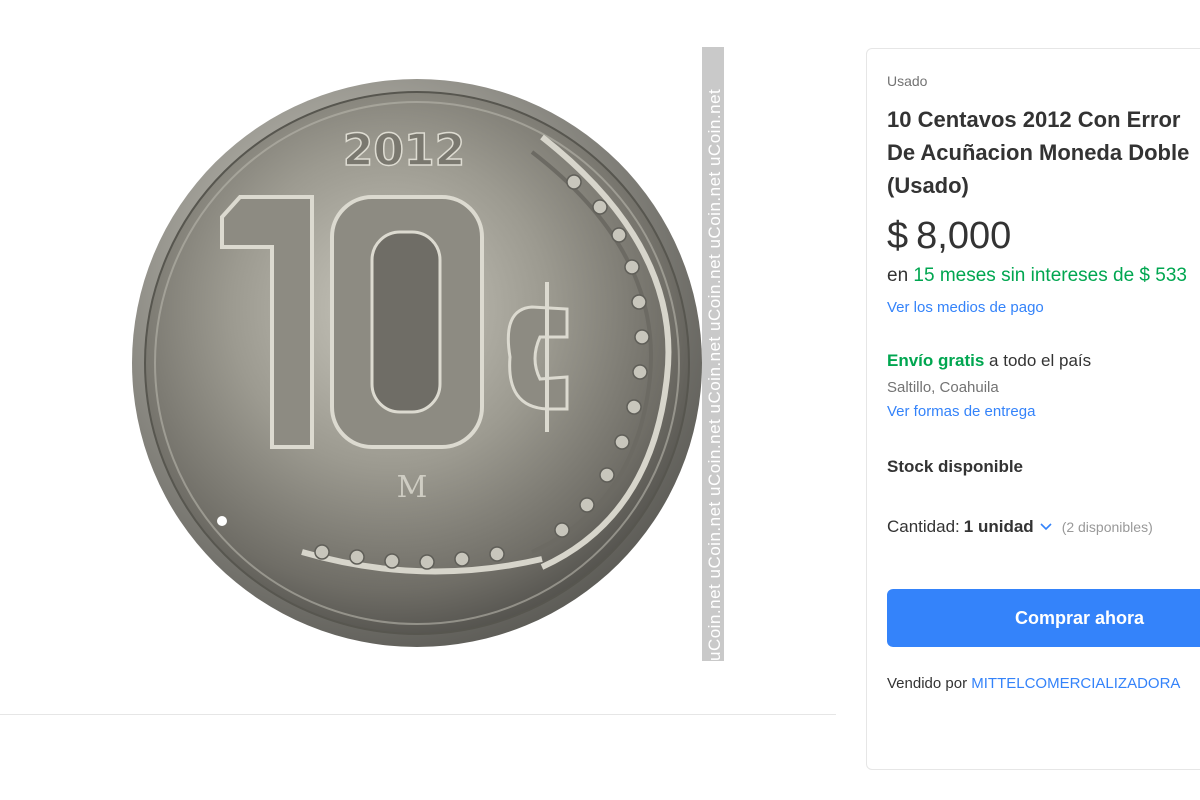 The image size is (1200, 800). I want to click on installments-info: en 15 meses sin intereses de $ 533, so click(1037, 276).